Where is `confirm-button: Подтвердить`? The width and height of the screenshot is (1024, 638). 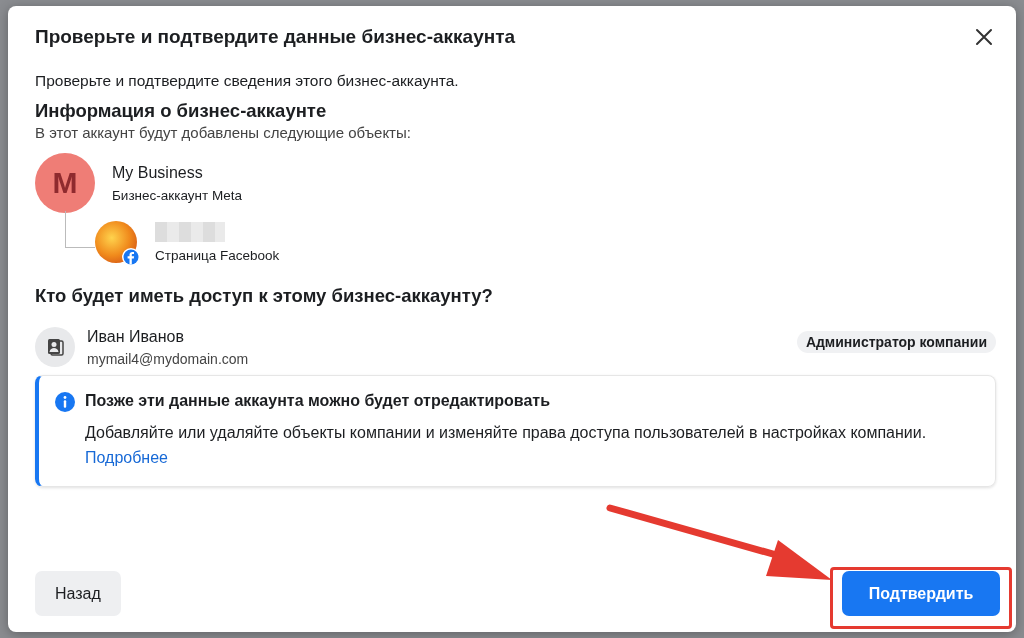
confirm-button: Подтвердить is located at coordinates (921, 593).